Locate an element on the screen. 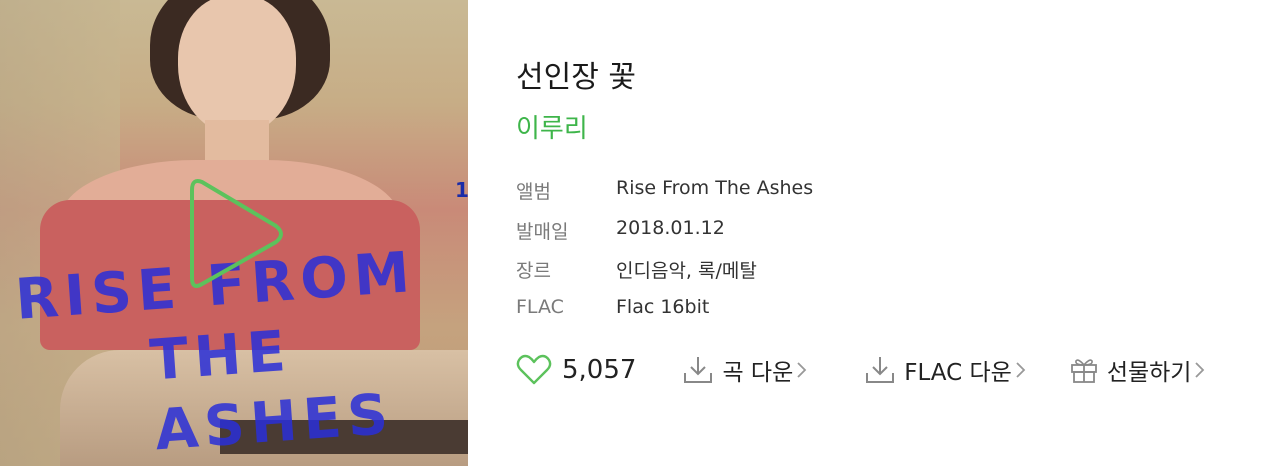 The width and height of the screenshot is (1280, 466). song-title: 선인장 꽃 is located at coordinates (576, 77).